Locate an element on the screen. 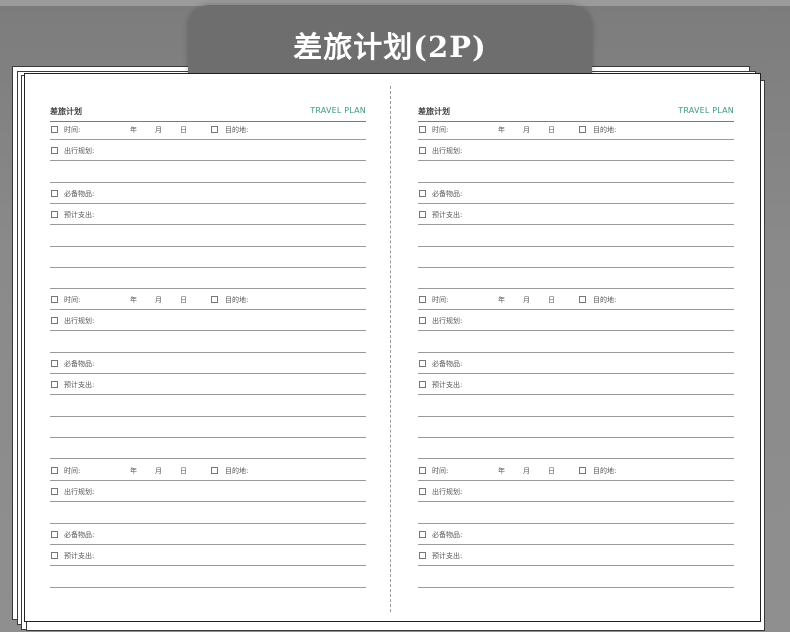  title-banner: 差旅计划(2P) is located at coordinates (390, 41).